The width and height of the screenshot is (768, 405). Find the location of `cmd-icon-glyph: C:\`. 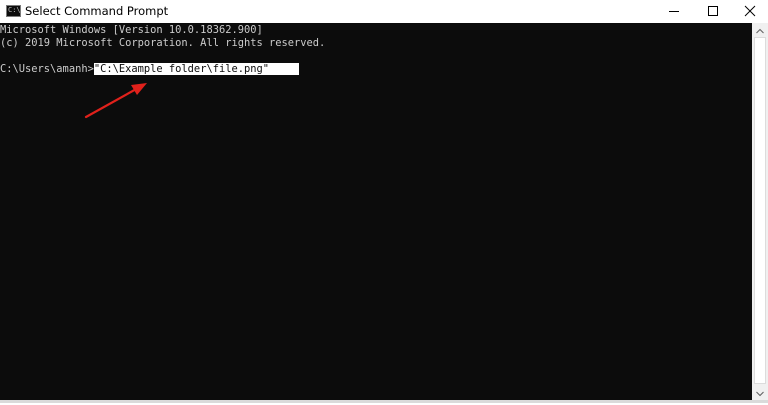

cmd-icon-glyph: C:\ is located at coordinates (14, 10).